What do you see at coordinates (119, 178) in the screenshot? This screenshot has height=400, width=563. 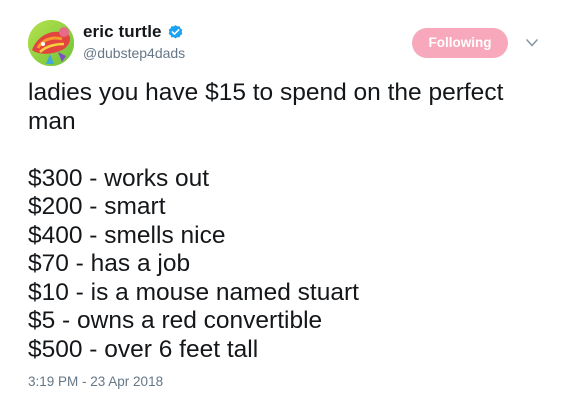 I see `price-list-item: $300 - works out` at bounding box center [119, 178].